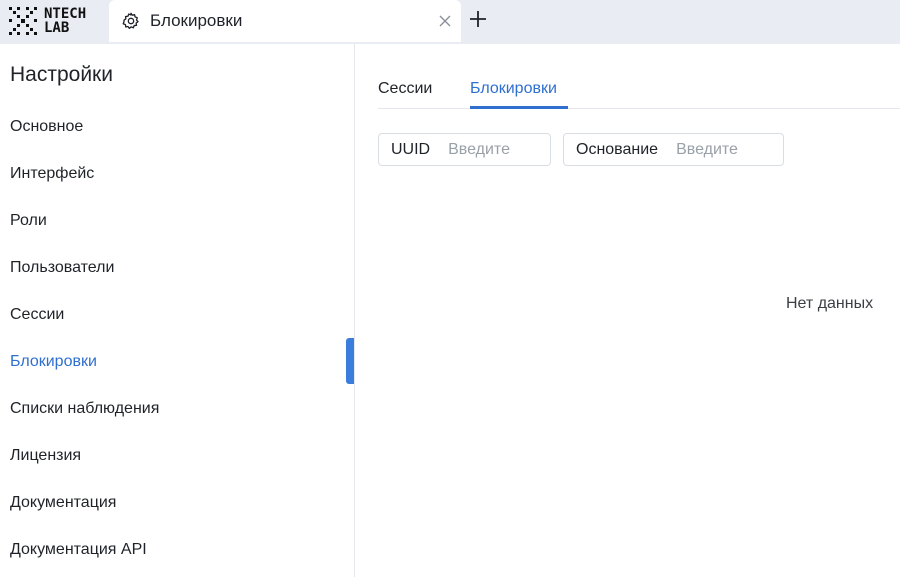  Describe the element at coordinates (478, 19) in the screenshot. I see `plus-icon` at that location.